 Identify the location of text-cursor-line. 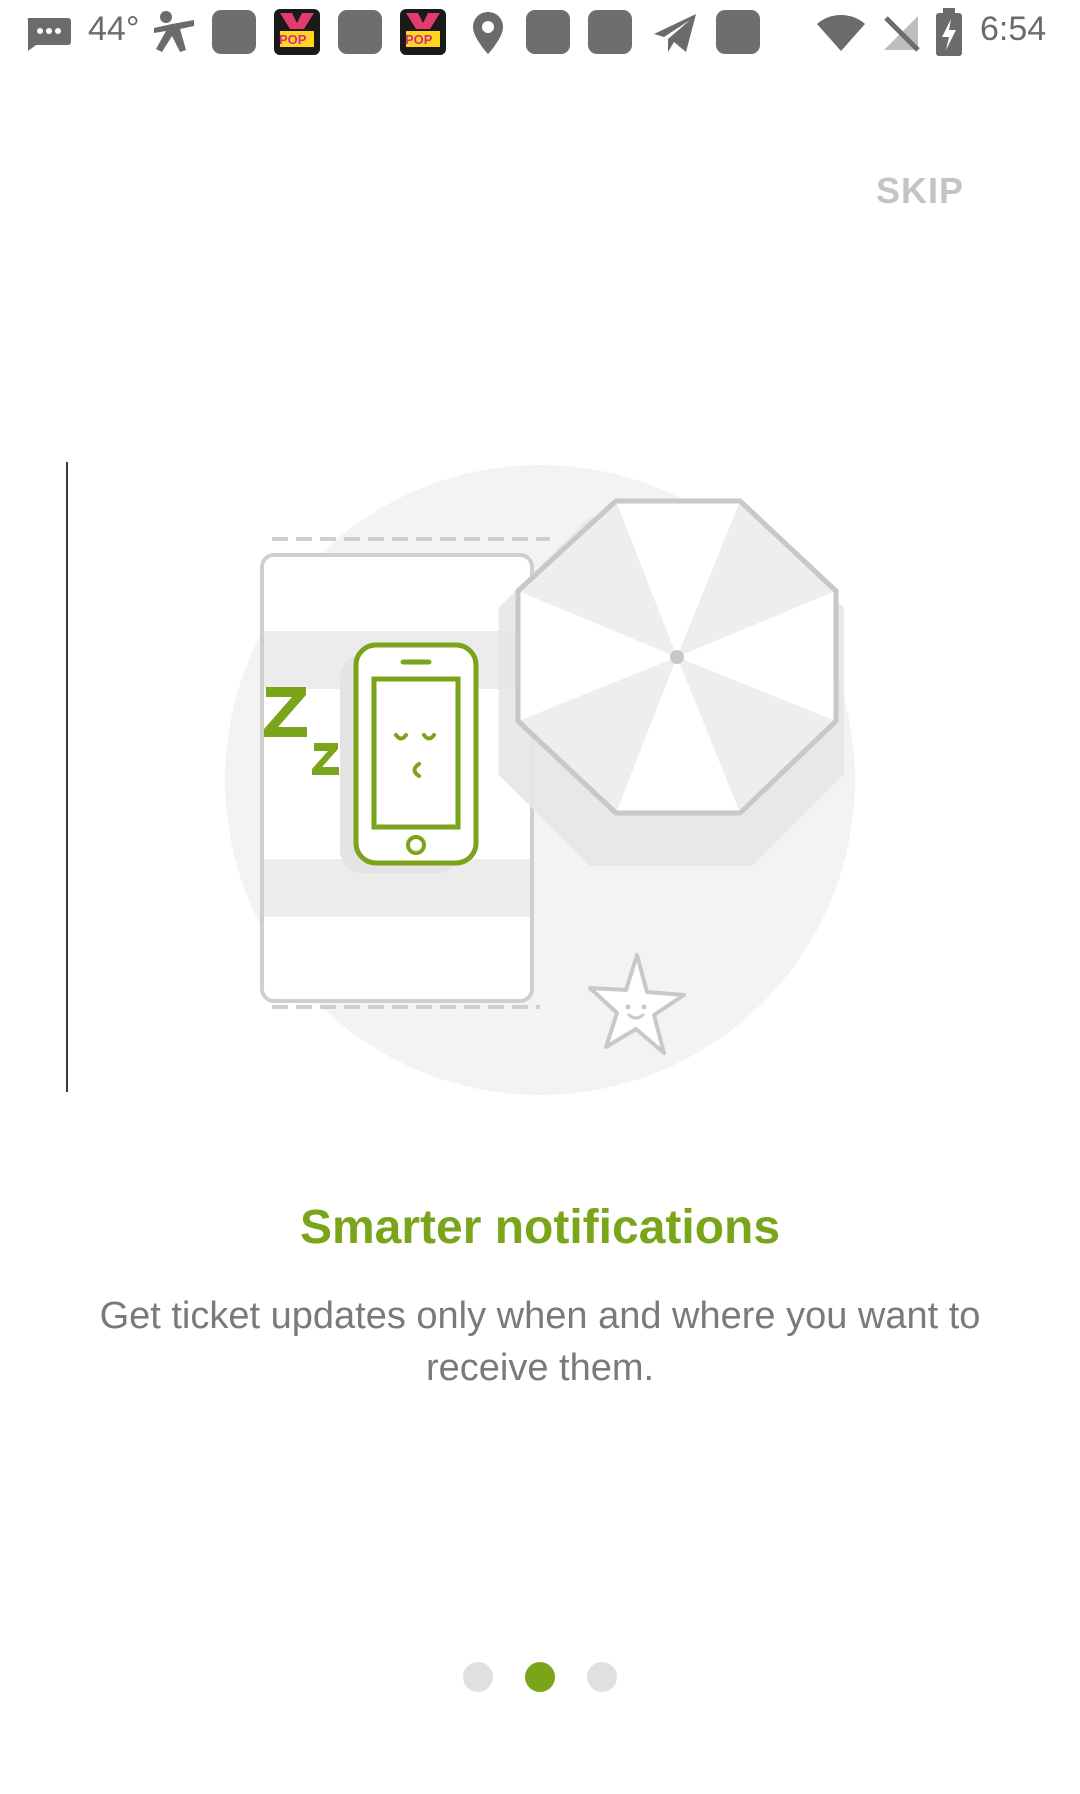
(67, 777).